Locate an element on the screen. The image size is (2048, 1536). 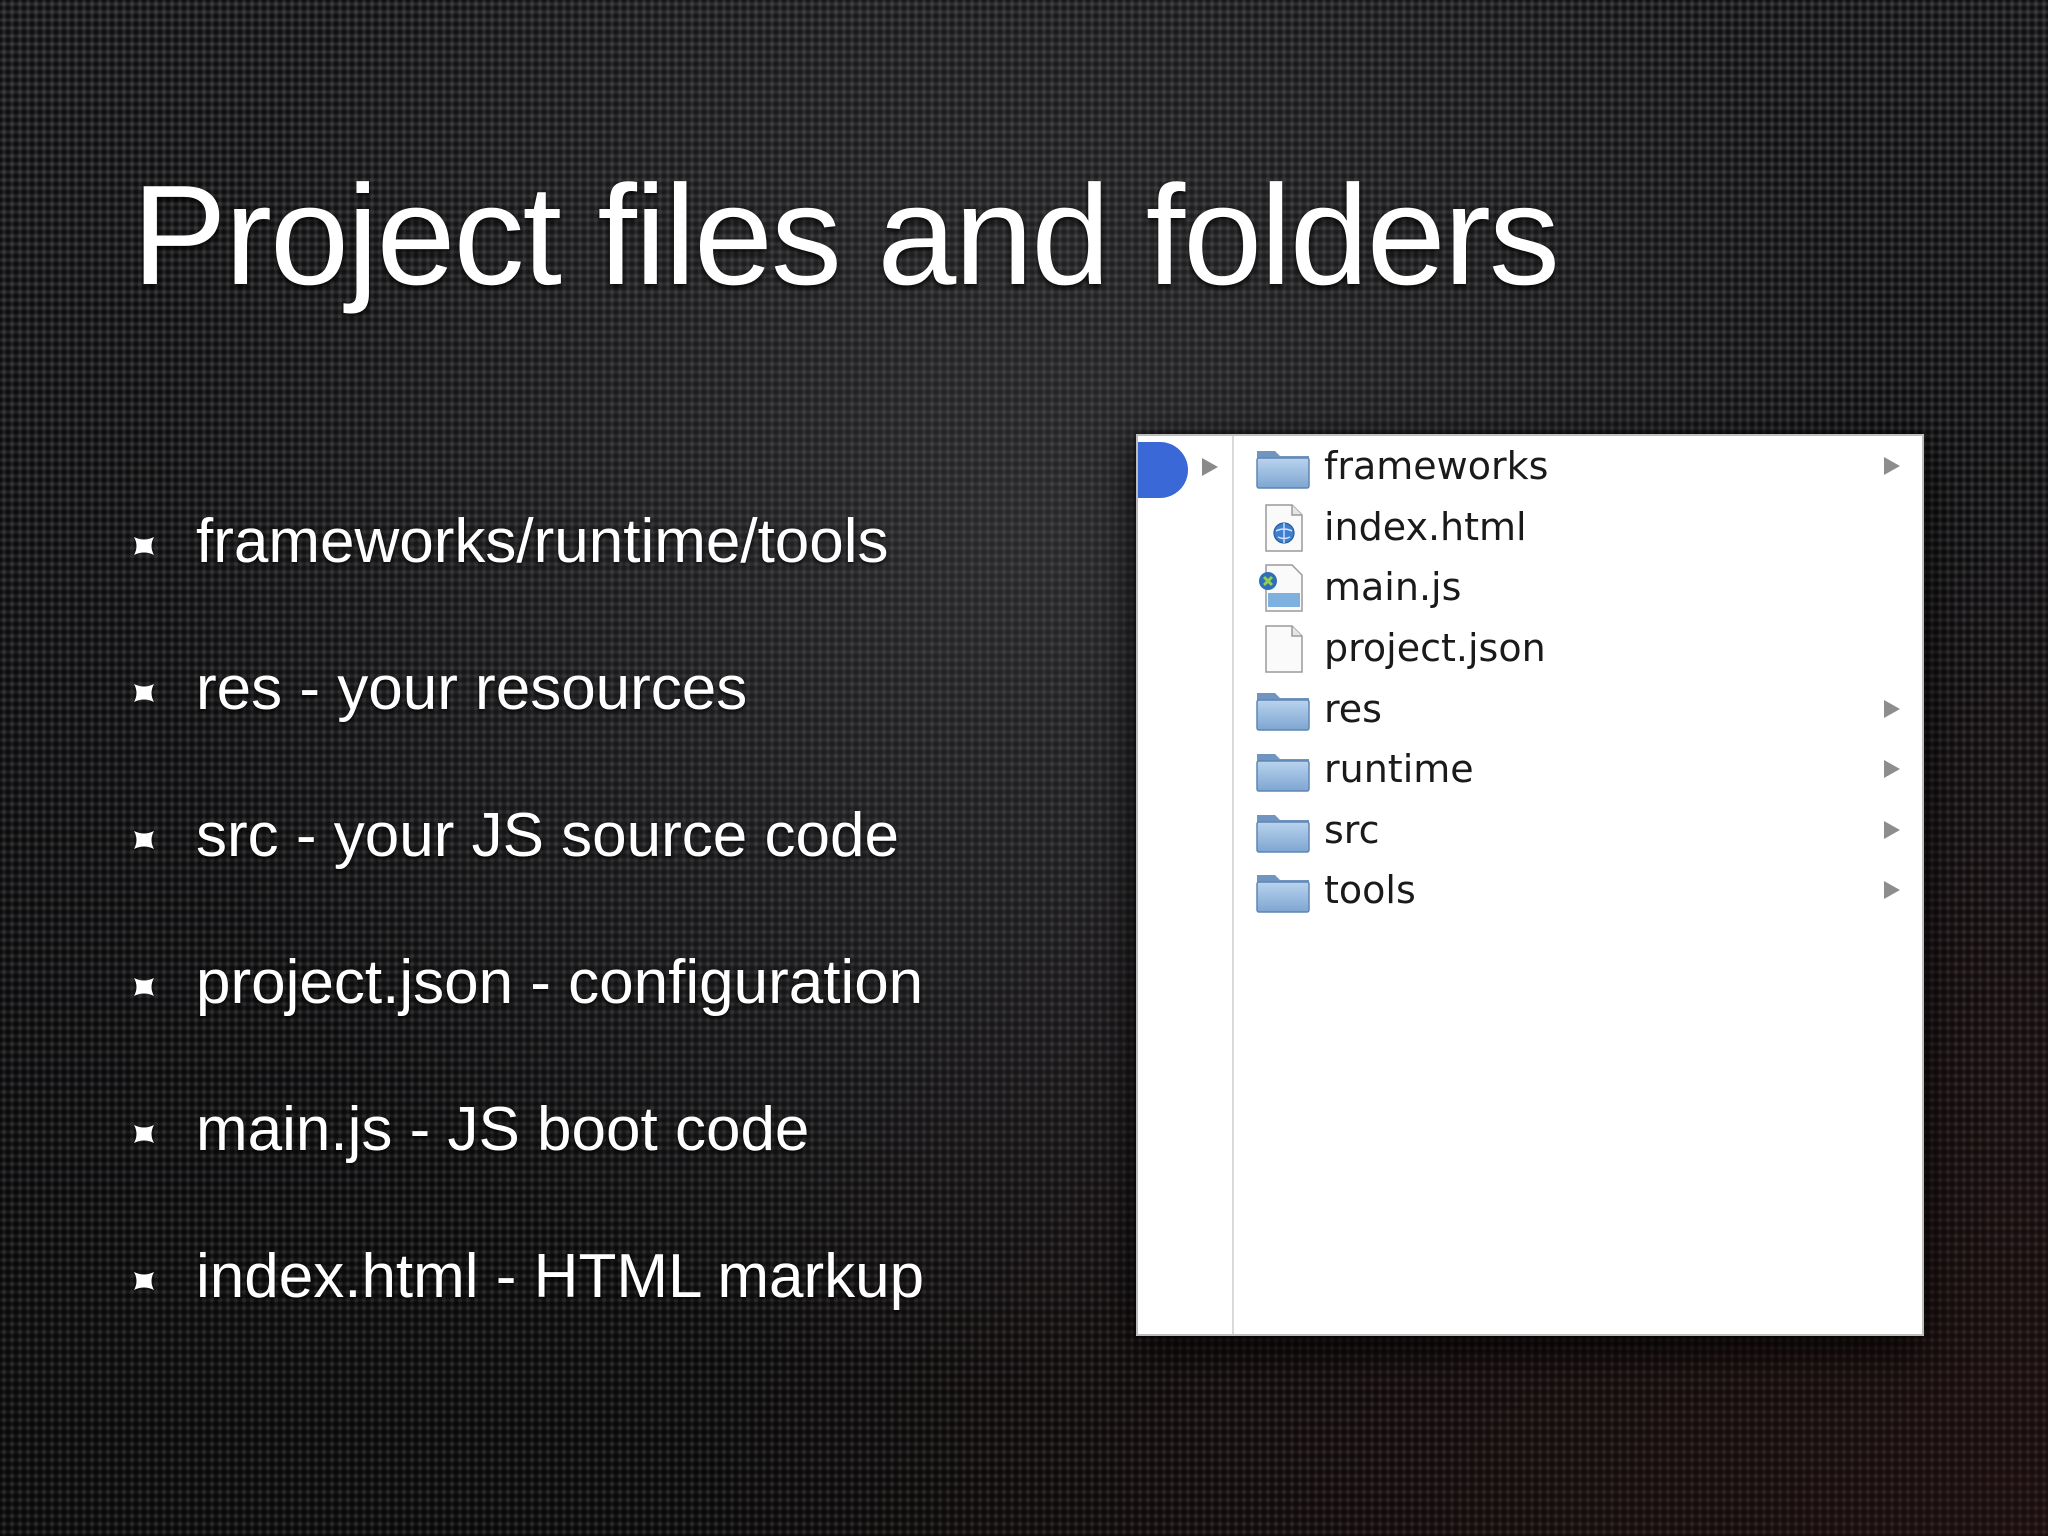
bullet-text: frameworks/runtime/tools is located at coordinates (542, 541).